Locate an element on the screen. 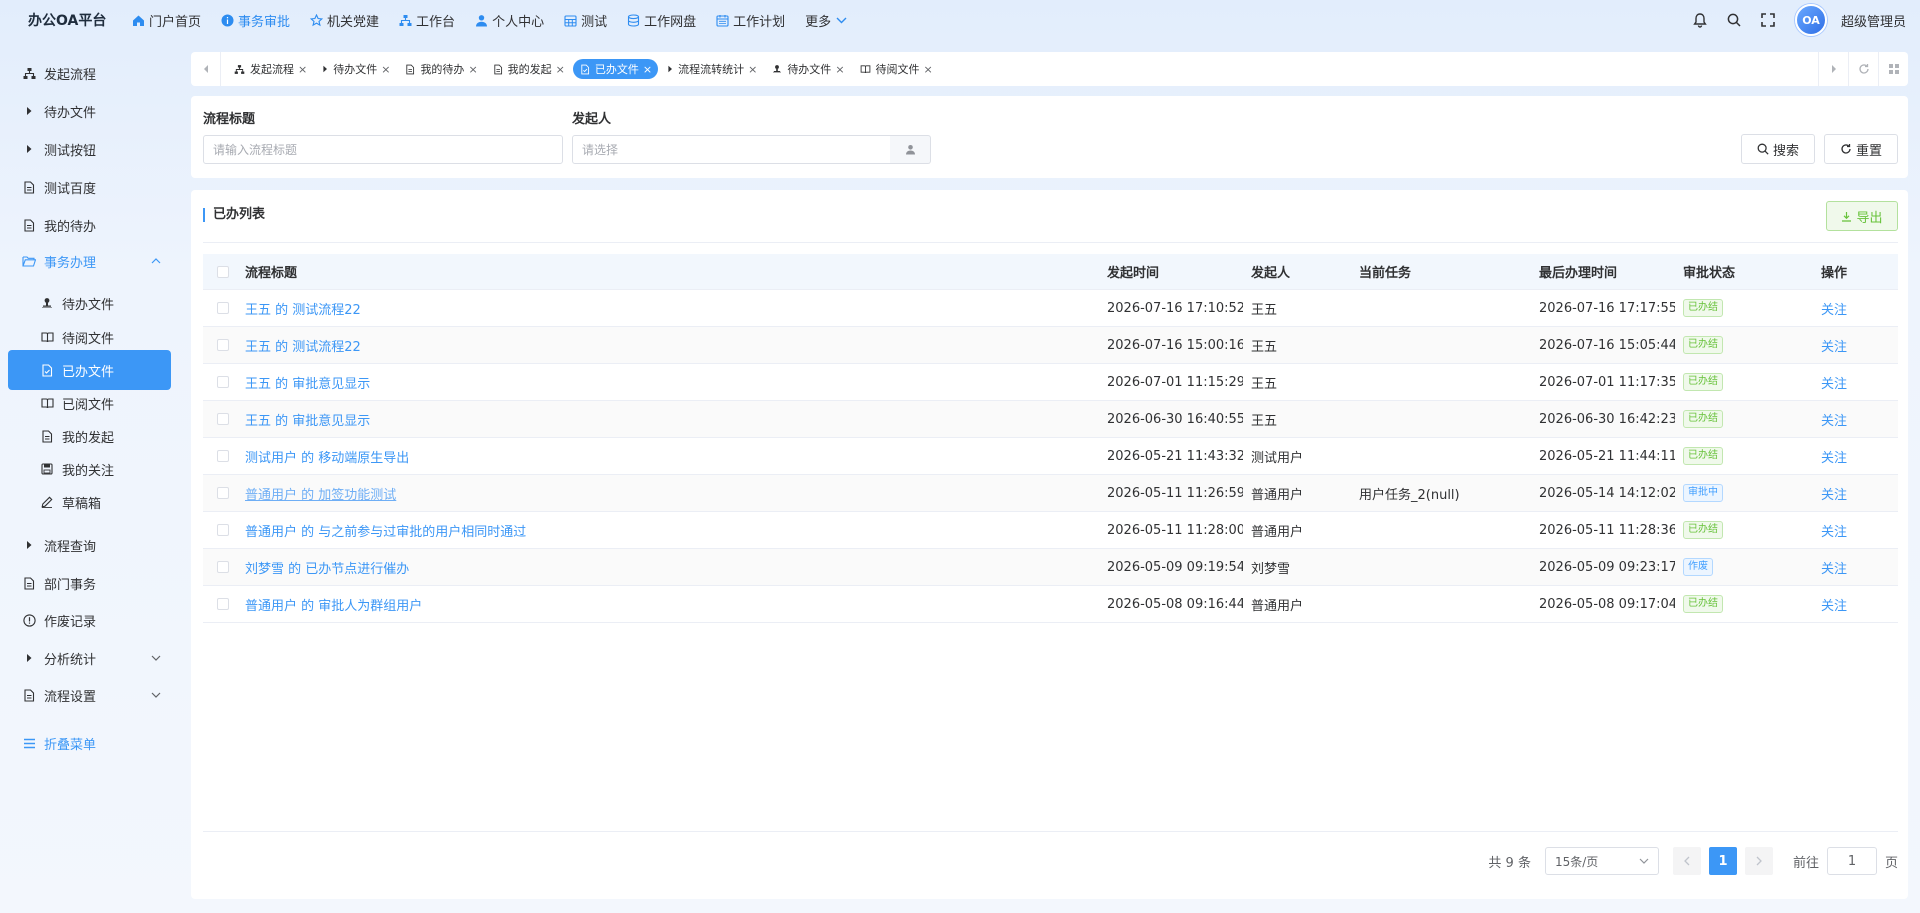 The height and width of the screenshot is (913, 1920). sidebar-item-15: 作废记录 is located at coordinates (89, 620).